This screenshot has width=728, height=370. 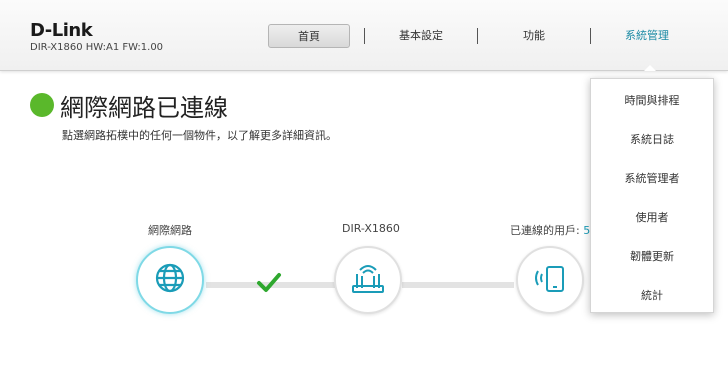 I want to click on menu-item-system-log: 系統日誌, so click(x=652, y=139).